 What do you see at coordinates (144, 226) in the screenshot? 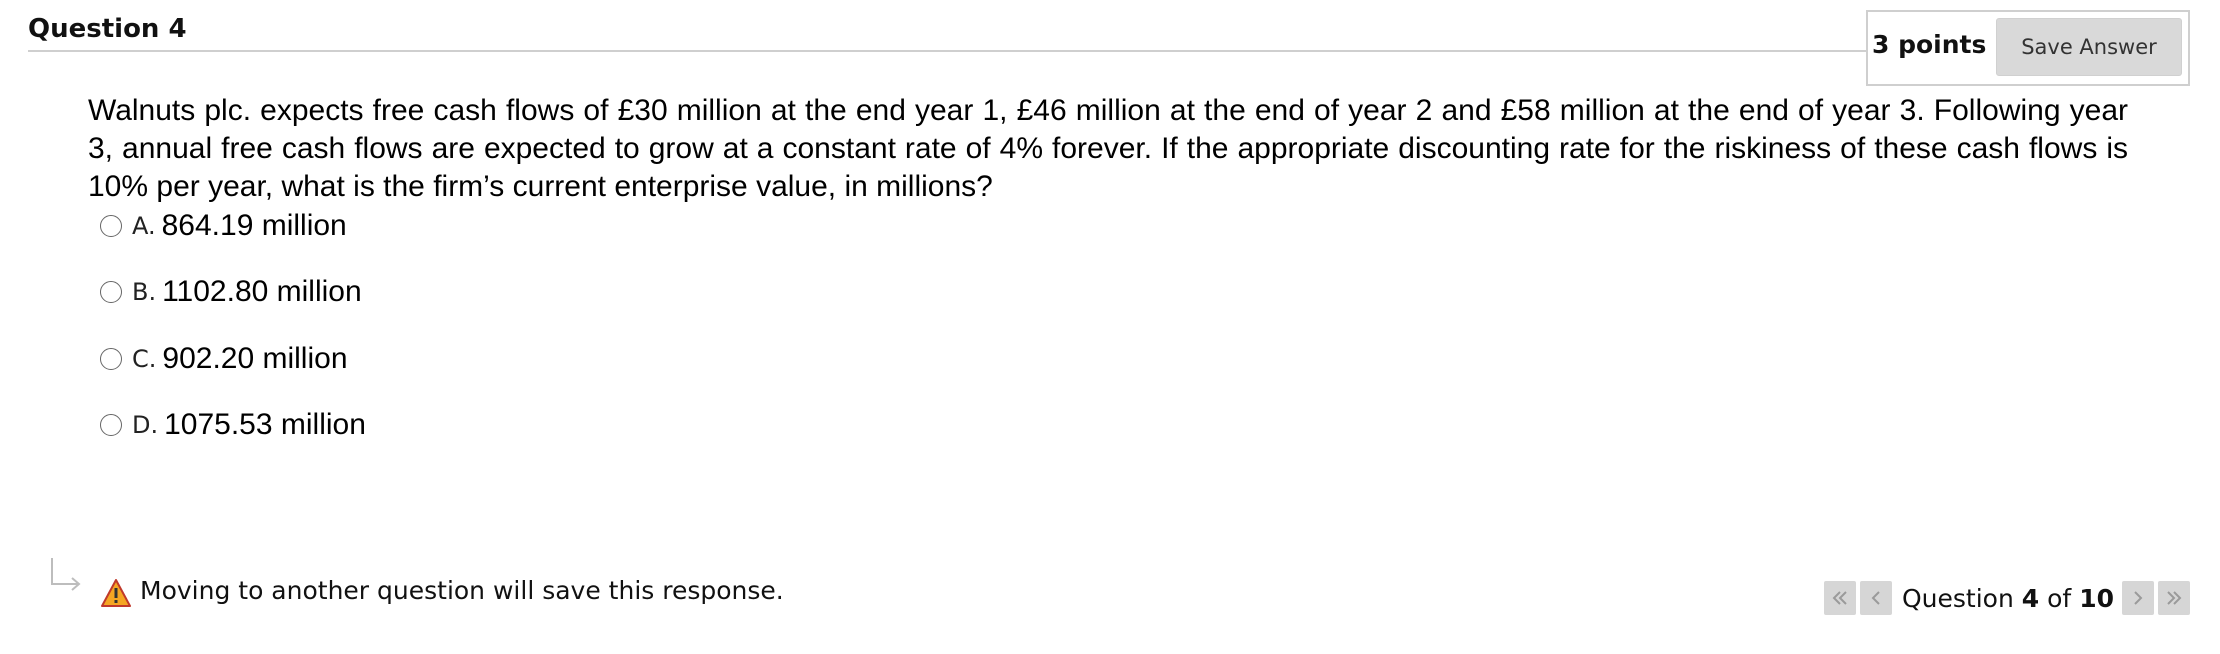
I see `option-letter: A.` at bounding box center [144, 226].